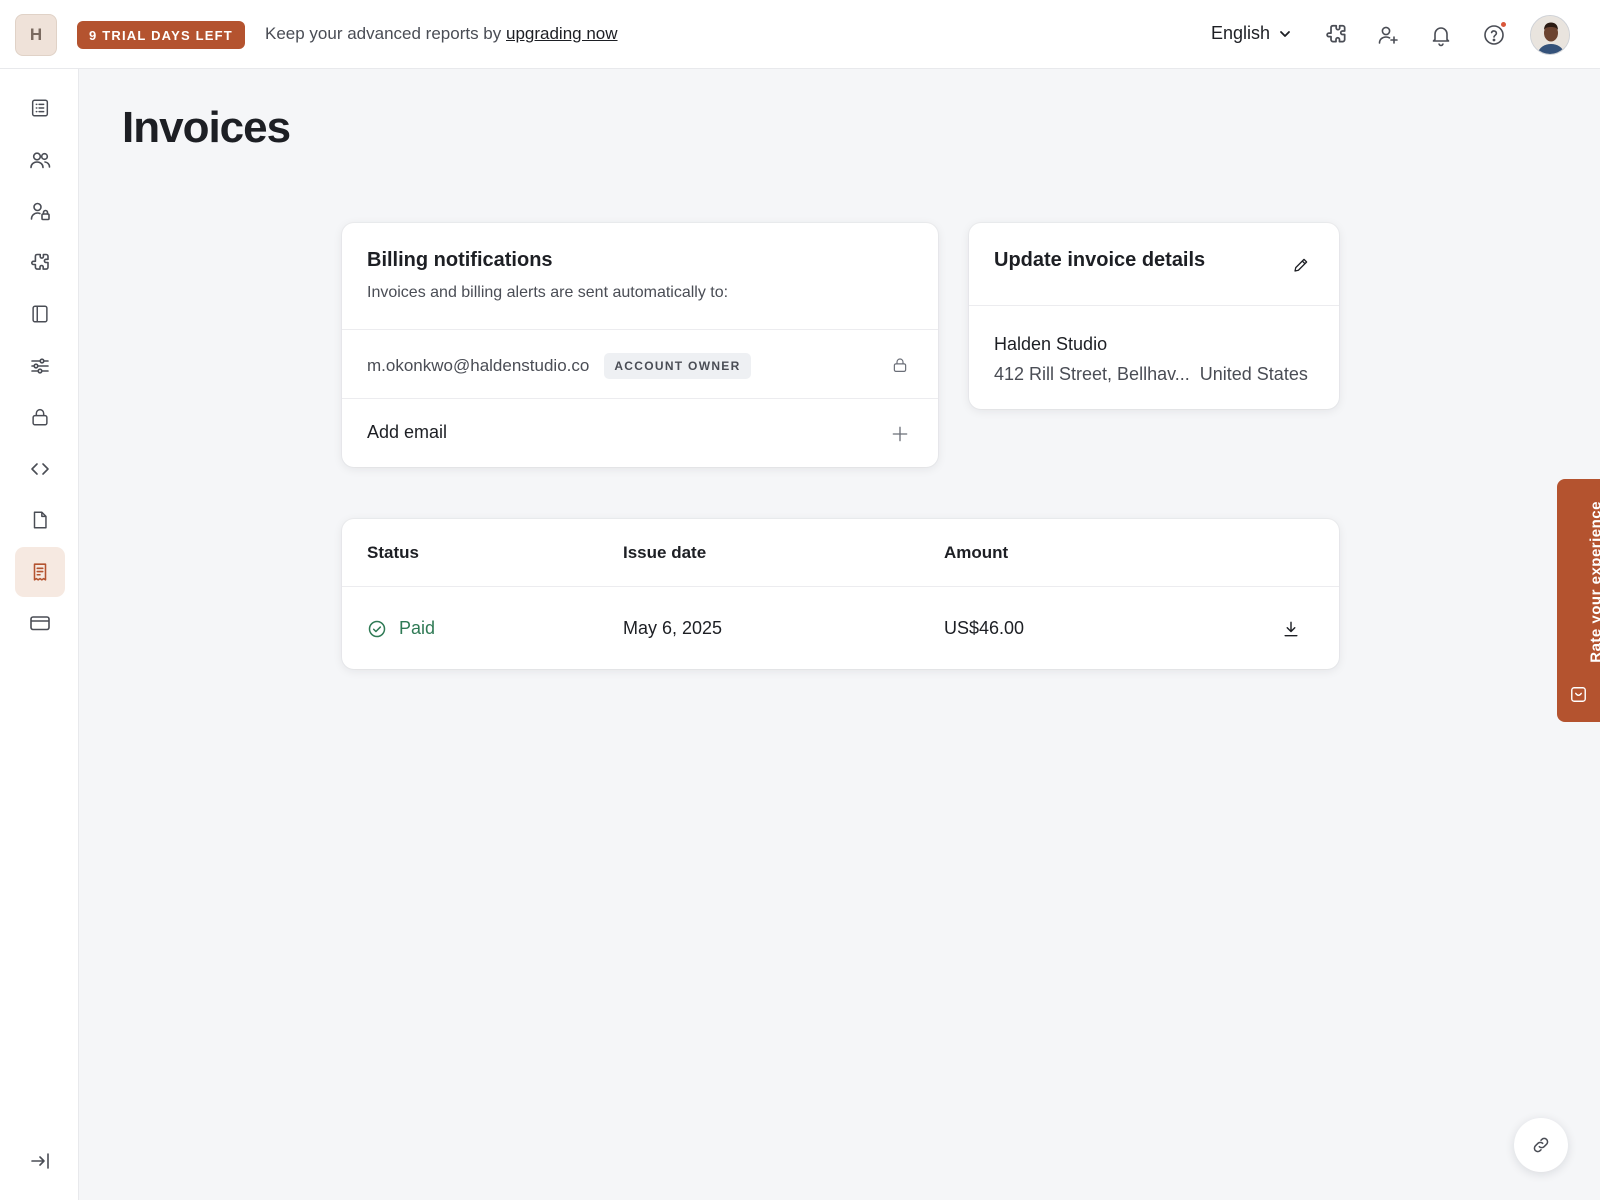 The image size is (1600, 1200). I want to click on sidebar-item-security, so click(40, 417).